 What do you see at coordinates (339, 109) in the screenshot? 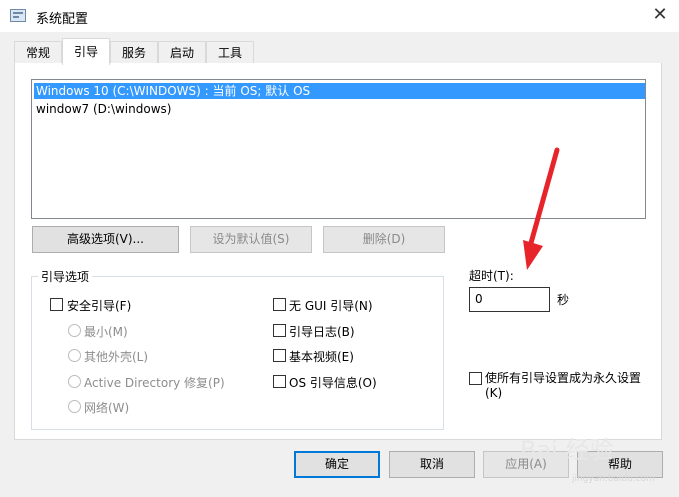
I see `os-list-item-window7: window7 (D:\windows)` at bounding box center [339, 109].